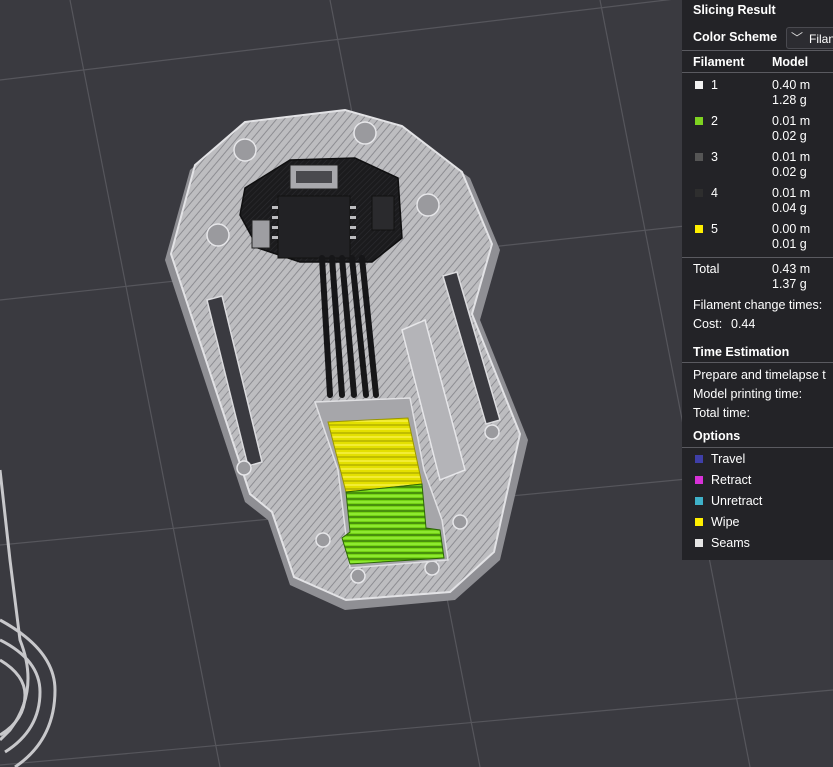 This screenshot has width=833, height=767. I want to click on prepare-time-label: Prepare and timelapse t, so click(759, 375).